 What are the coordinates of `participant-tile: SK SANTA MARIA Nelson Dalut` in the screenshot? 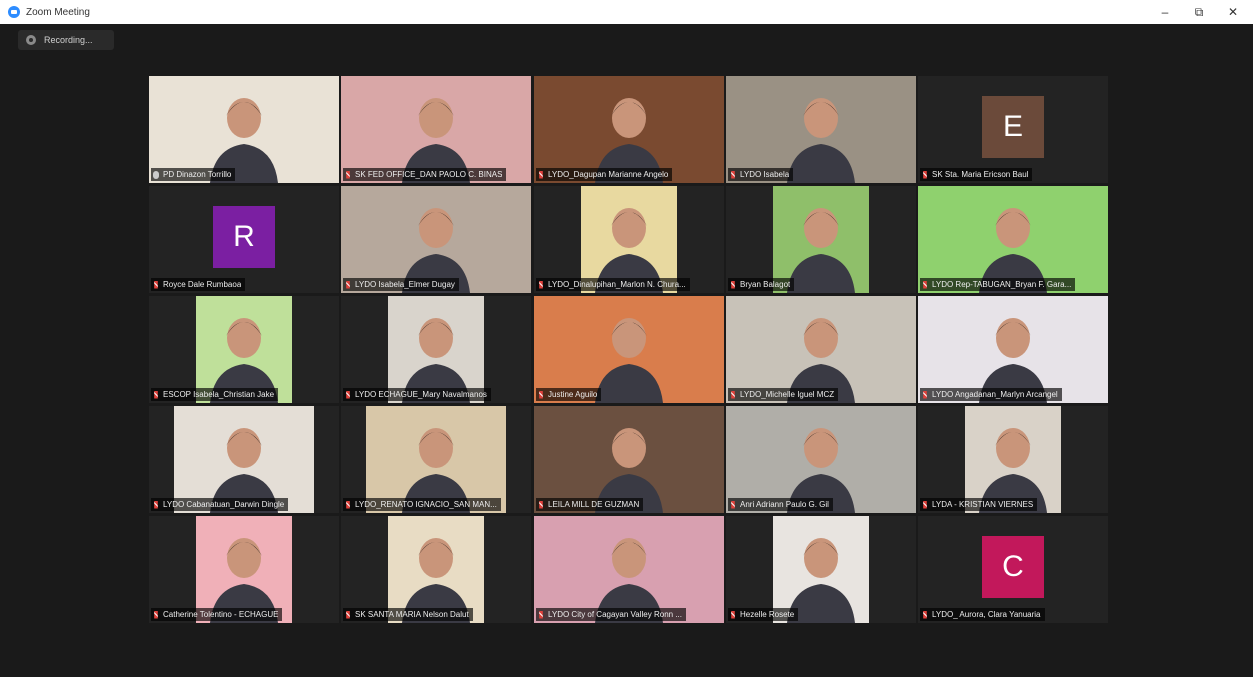 It's located at (436, 569).